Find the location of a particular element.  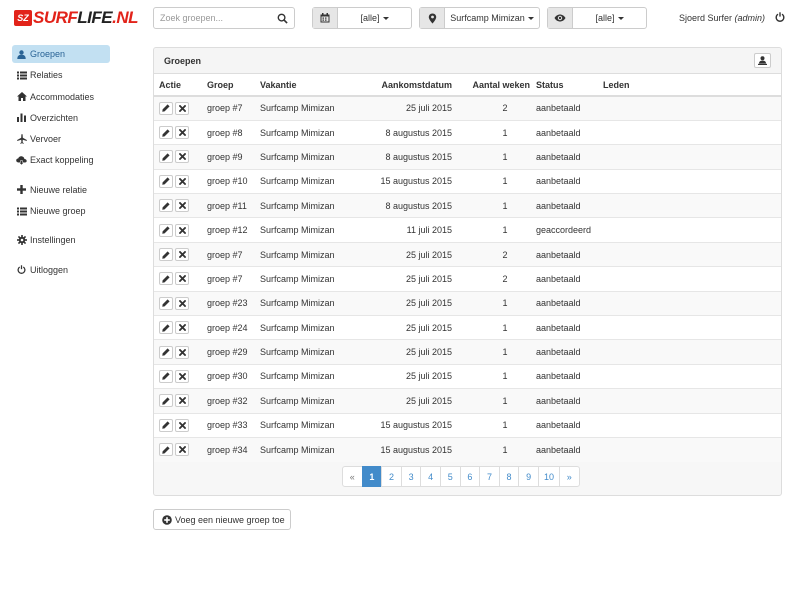

pagination-page-2: 2 is located at coordinates (391, 476).